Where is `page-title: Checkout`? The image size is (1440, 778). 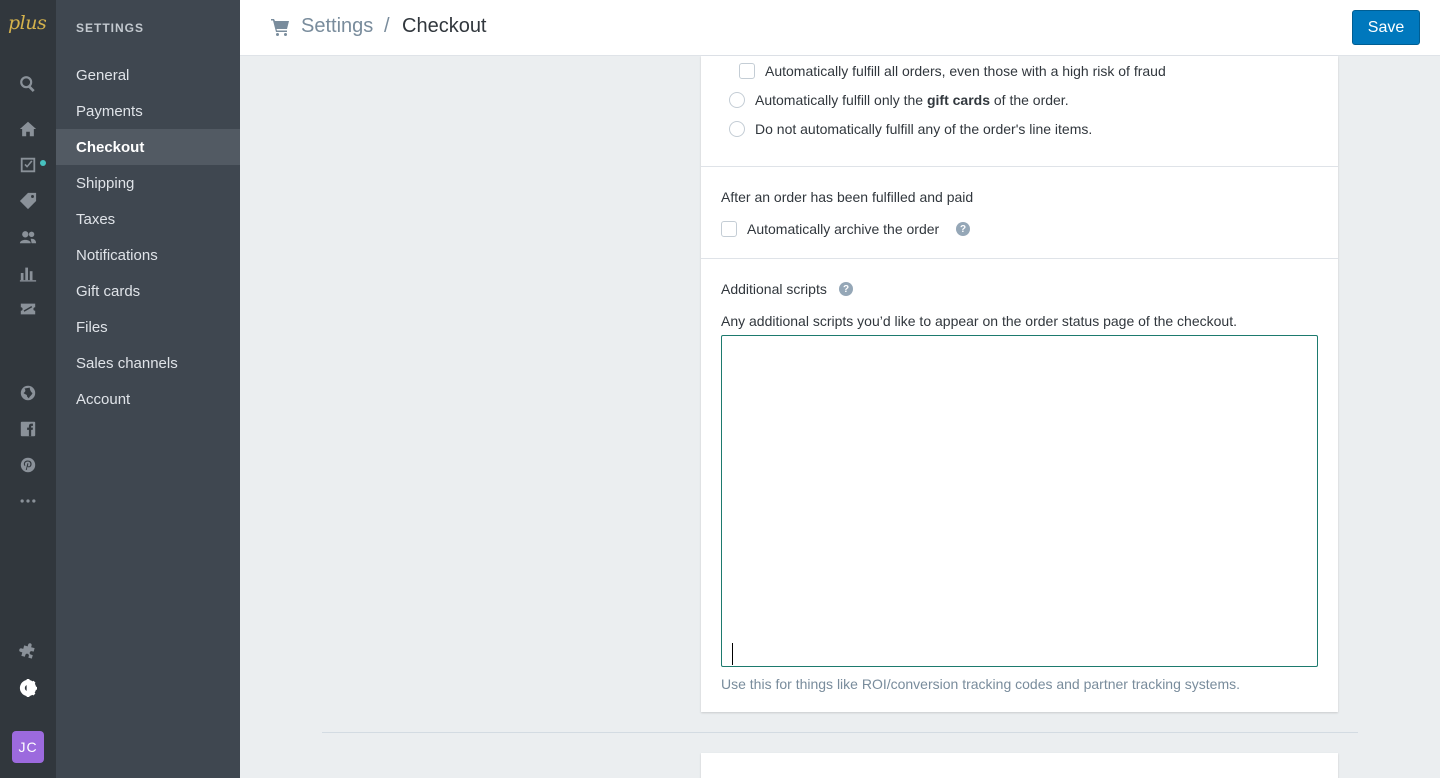 page-title: Checkout is located at coordinates (444, 26).